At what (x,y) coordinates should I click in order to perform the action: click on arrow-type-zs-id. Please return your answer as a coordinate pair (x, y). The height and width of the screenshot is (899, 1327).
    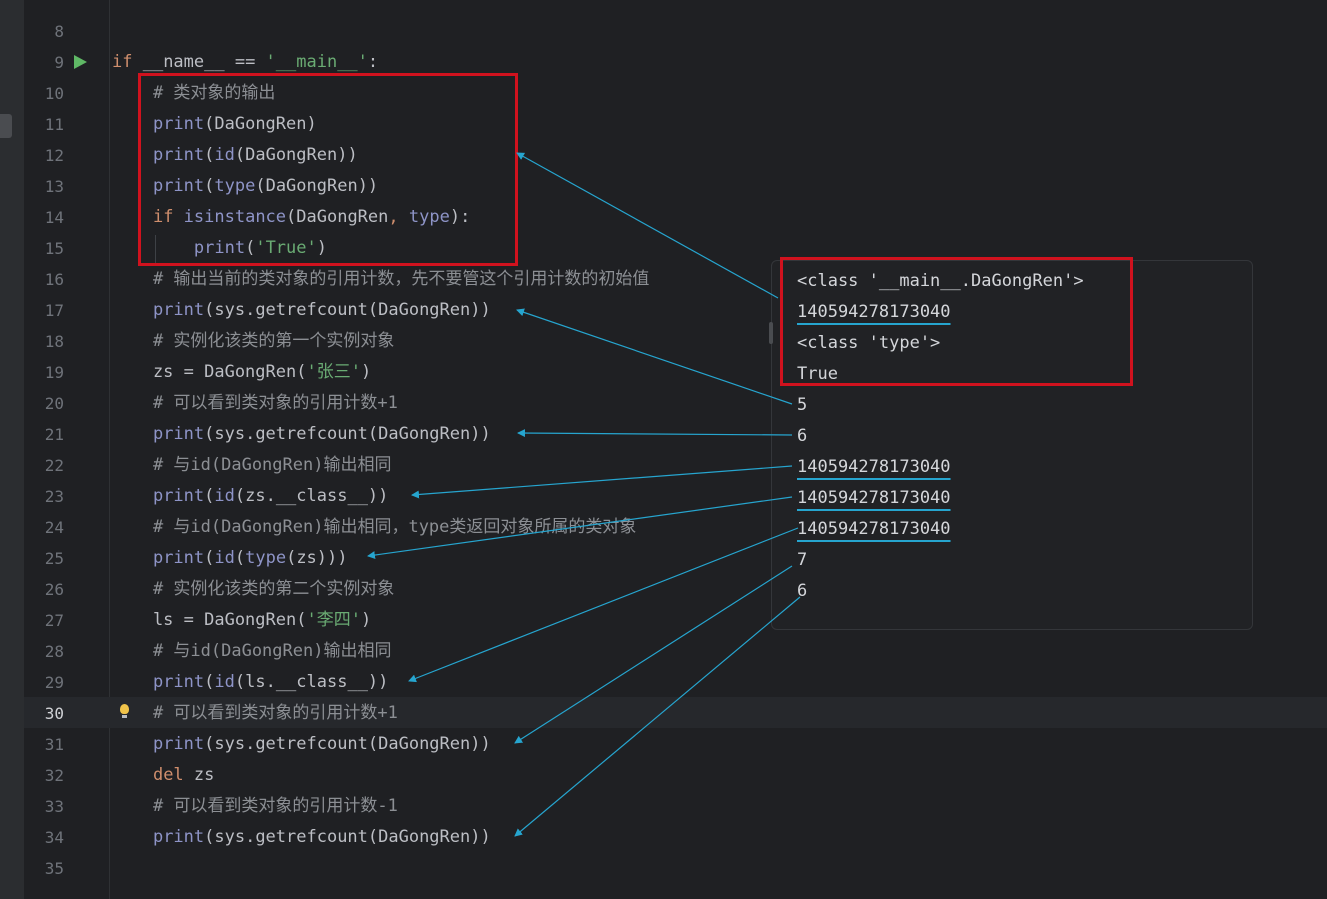
    Looking at the image, I should click on (580, 527).